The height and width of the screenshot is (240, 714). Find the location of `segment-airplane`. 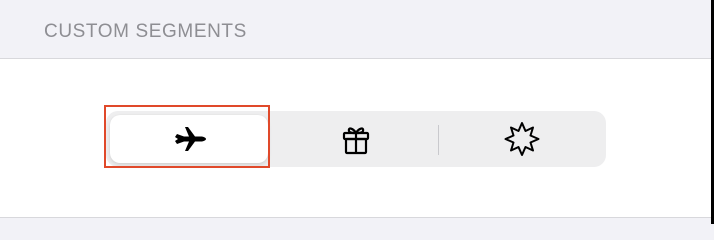

segment-airplane is located at coordinates (189, 139).